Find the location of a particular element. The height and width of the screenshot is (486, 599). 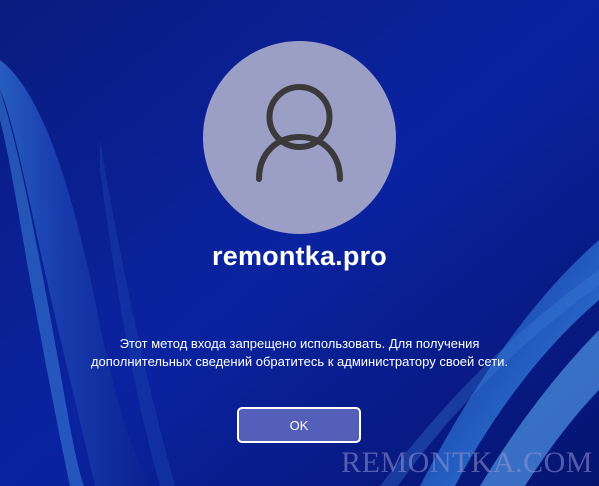

username-label: remontka.pro is located at coordinates (299, 256).